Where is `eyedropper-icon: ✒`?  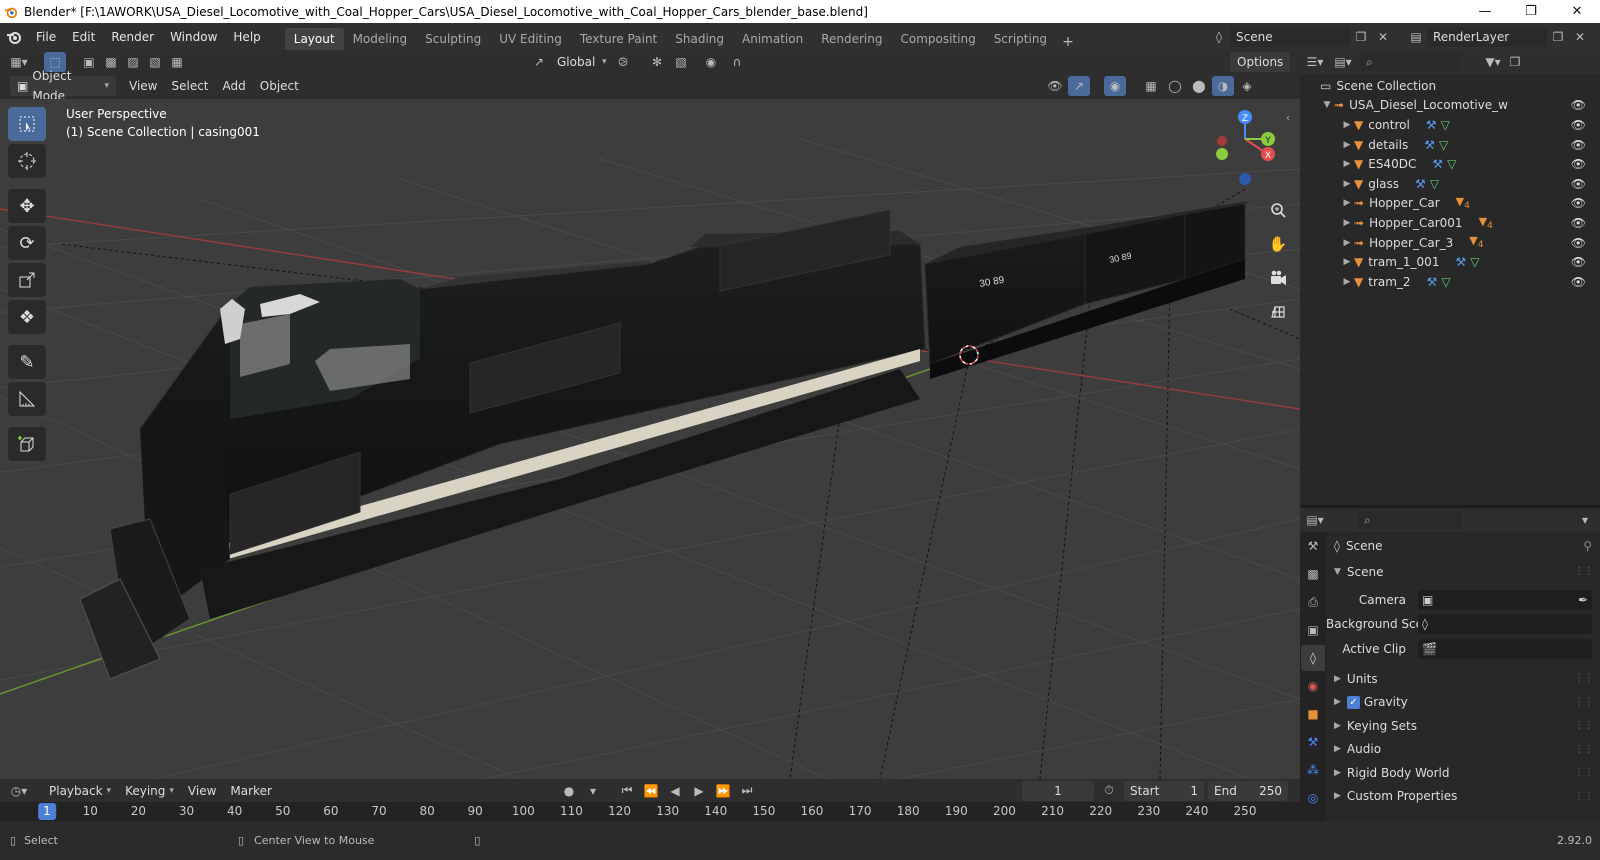 eyedropper-icon: ✒ is located at coordinates (1583, 600).